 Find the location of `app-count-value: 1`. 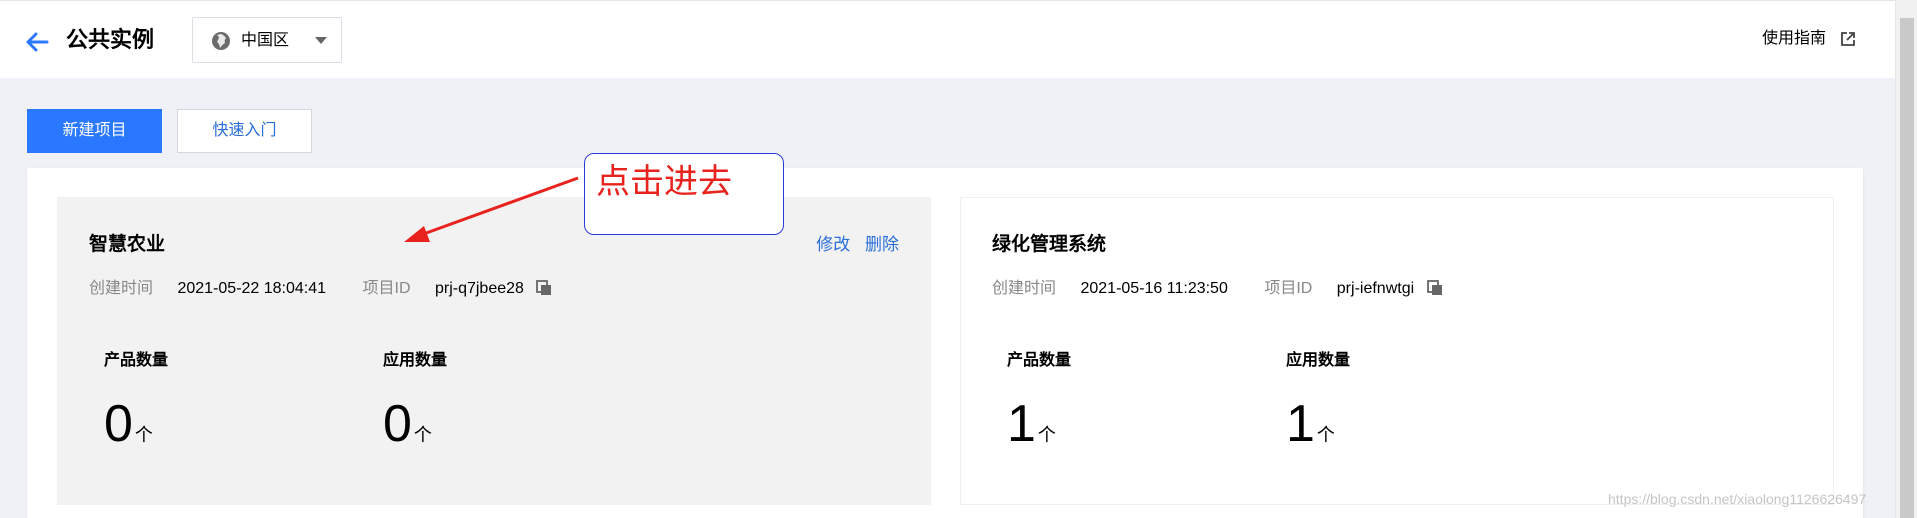

app-count-value: 1 is located at coordinates (1300, 424).